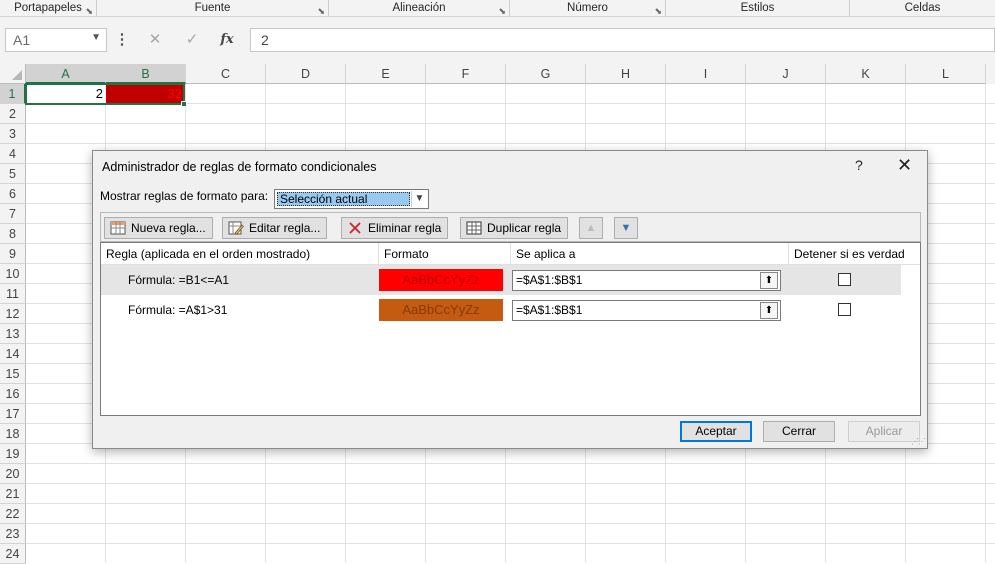 The image size is (995, 564). What do you see at coordinates (13, 434) in the screenshot?
I see `row-header-18: 18` at bounding box center [13, 434].